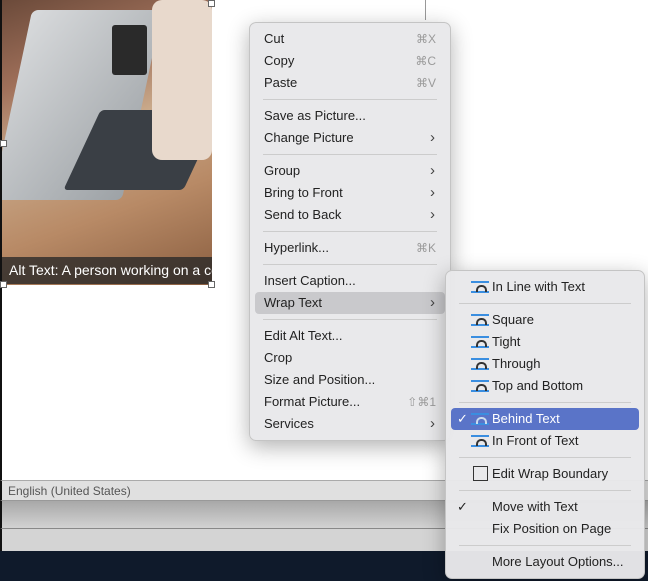 This screenshot has height=581, width=648. What do you see at coordinates (69, 491) in the screenshot?
I see `language-status: English (United States)` at bounding box center [69, 491].